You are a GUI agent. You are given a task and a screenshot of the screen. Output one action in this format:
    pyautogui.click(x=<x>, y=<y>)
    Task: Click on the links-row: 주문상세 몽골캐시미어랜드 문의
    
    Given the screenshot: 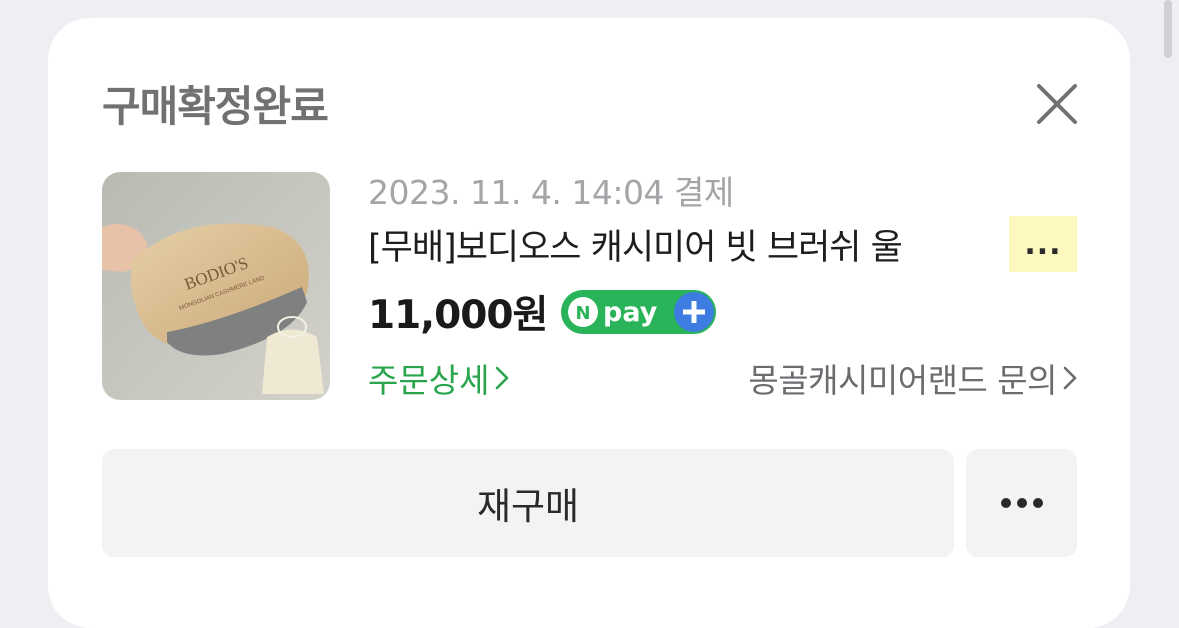 What is the action you would take?
    pyautogui.click(x=722, y=378)
    